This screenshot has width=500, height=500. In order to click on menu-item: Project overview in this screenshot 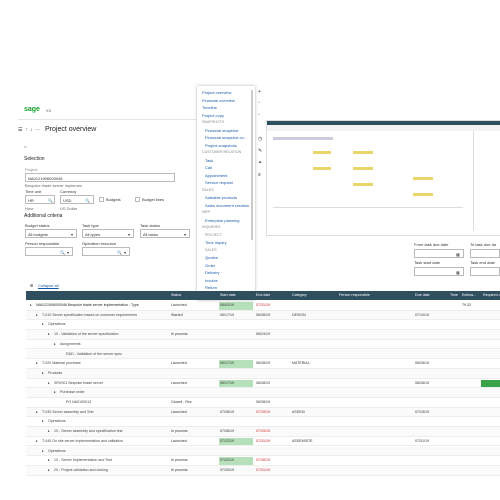, I will do `click(225, 93)`.